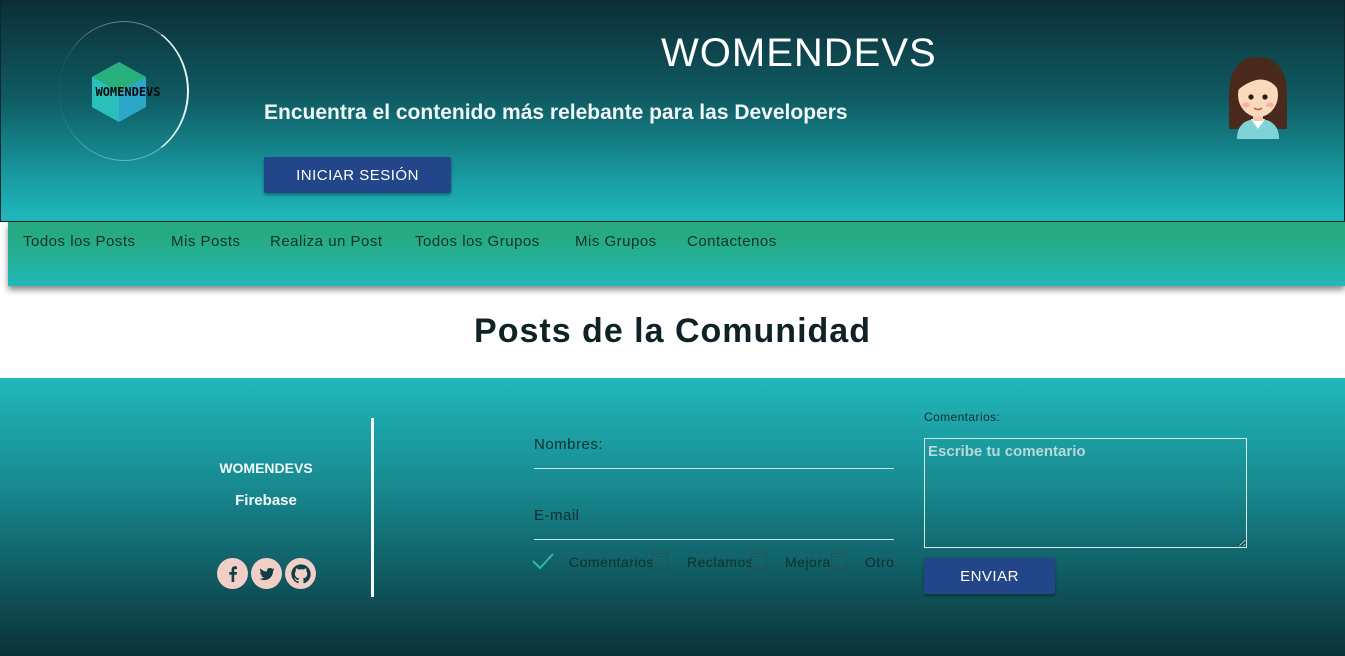  I want to click on facebook-icon, so click(232, 573).